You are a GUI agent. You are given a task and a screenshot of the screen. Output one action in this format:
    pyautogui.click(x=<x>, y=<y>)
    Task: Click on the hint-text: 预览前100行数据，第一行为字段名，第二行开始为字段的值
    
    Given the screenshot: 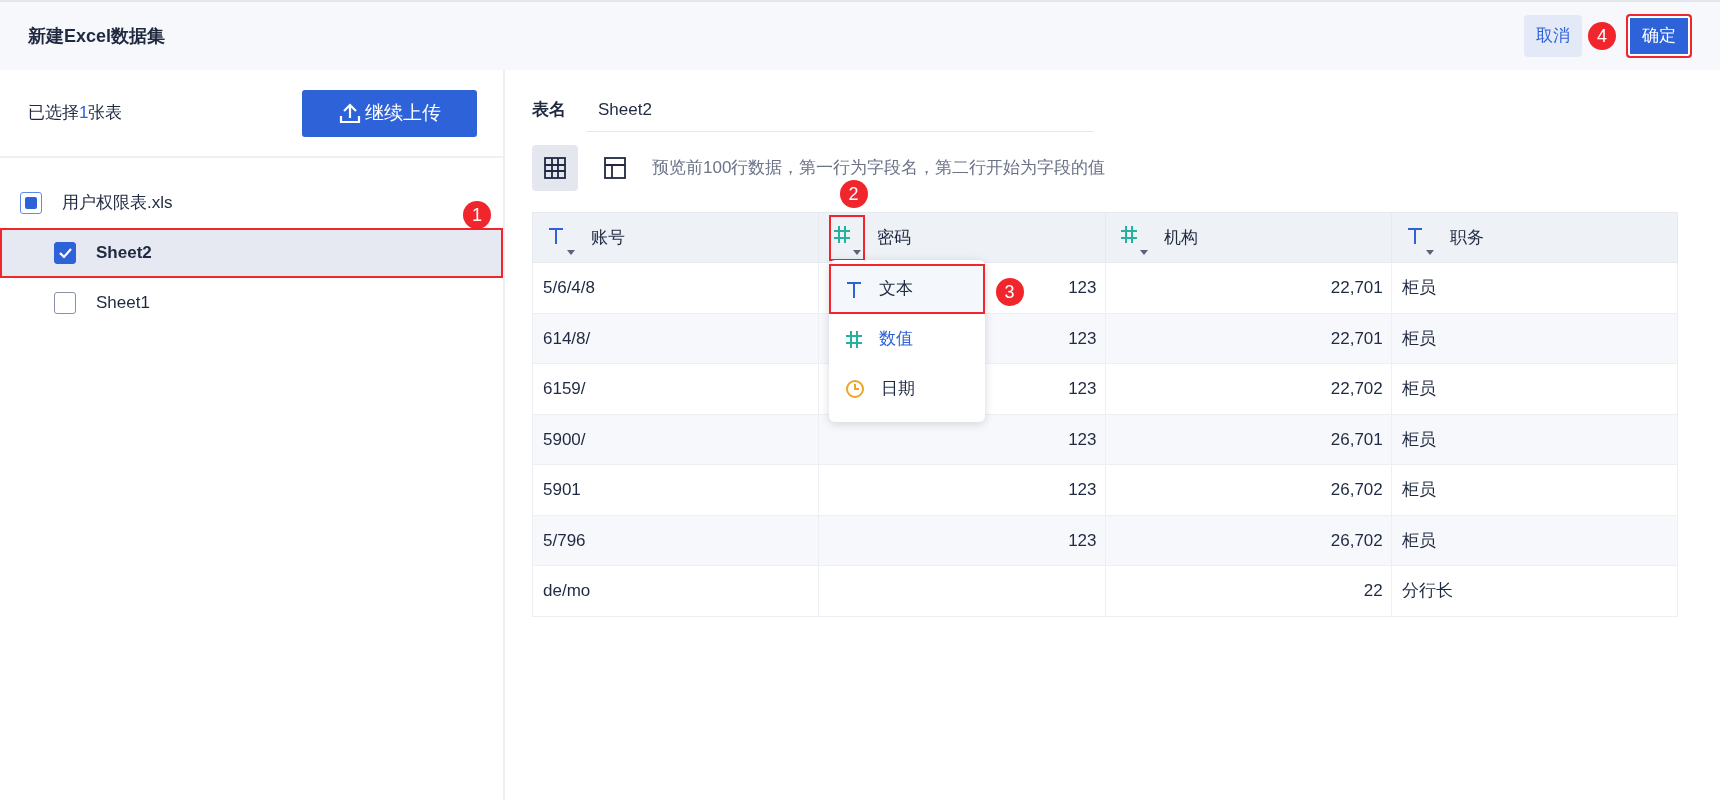 What is the action you would take?
    pyautogui.click(x=879, y=168)
    